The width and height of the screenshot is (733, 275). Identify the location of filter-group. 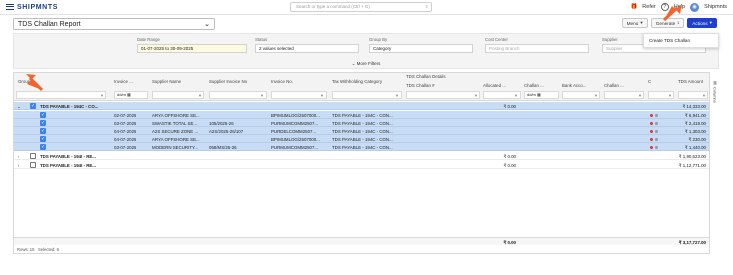
(61, 95).